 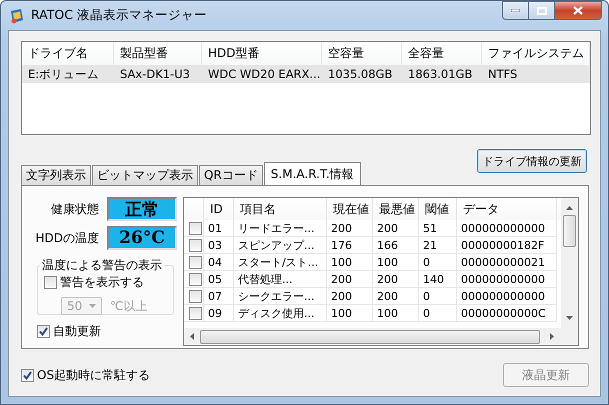 What do you see at coordinates (569, 263) in the screenshot?
I see `vertical-scrollbar` at bounding box center [569, 263].